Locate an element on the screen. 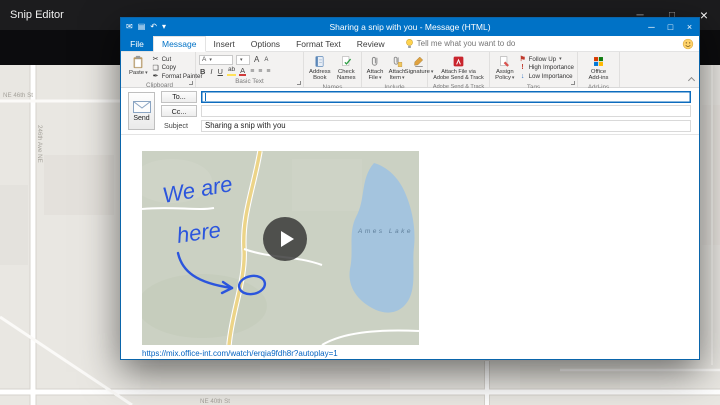 The height and width of the screenshot is (405, 720). low-importance-button: ↓ Low Importance is located at coordinates (546, 76).